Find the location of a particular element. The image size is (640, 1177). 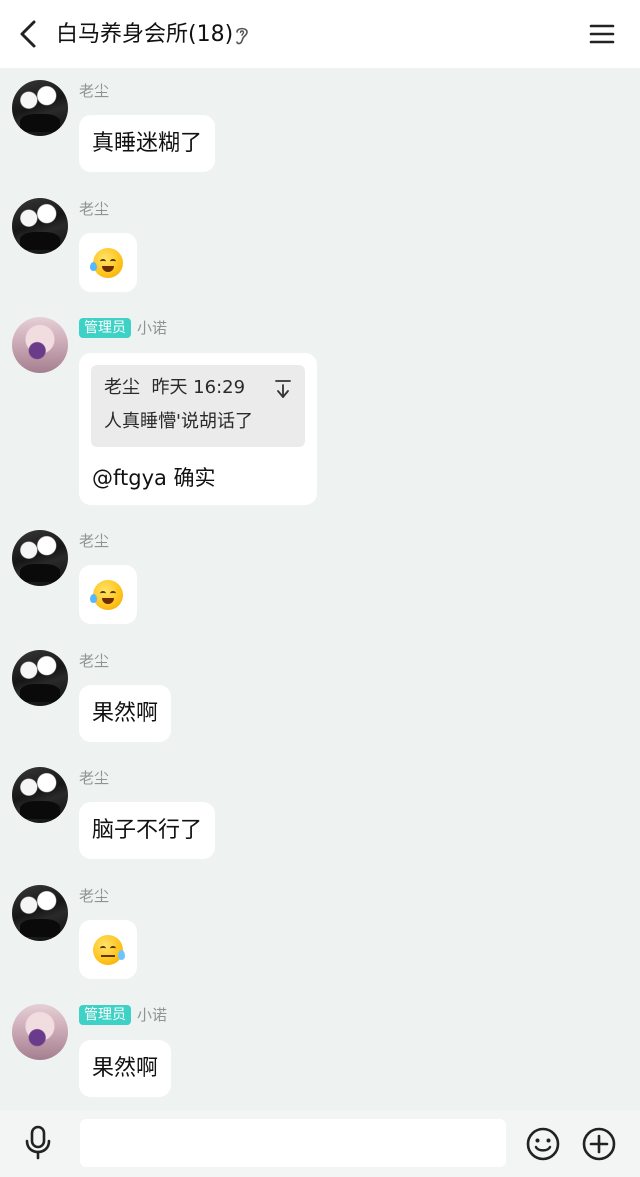

microphone-icon is located at coordinates (38, 1142).